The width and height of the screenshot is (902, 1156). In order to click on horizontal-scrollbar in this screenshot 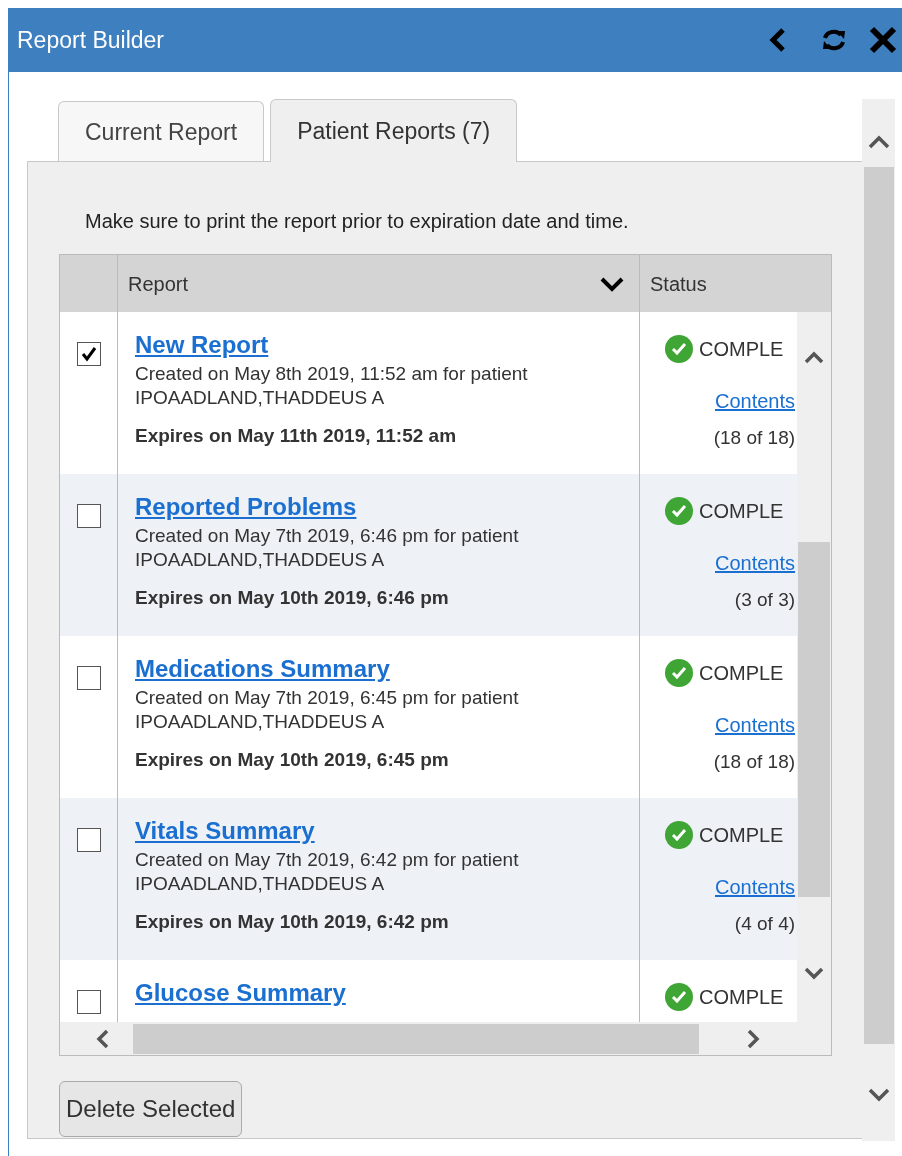, I will do `click(445, 1038)`.